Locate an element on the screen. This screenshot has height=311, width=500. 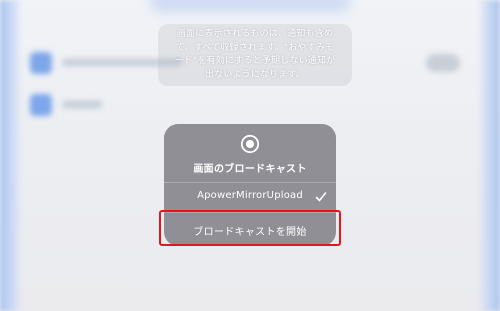
record-icon is located at coordinates (250, 144).